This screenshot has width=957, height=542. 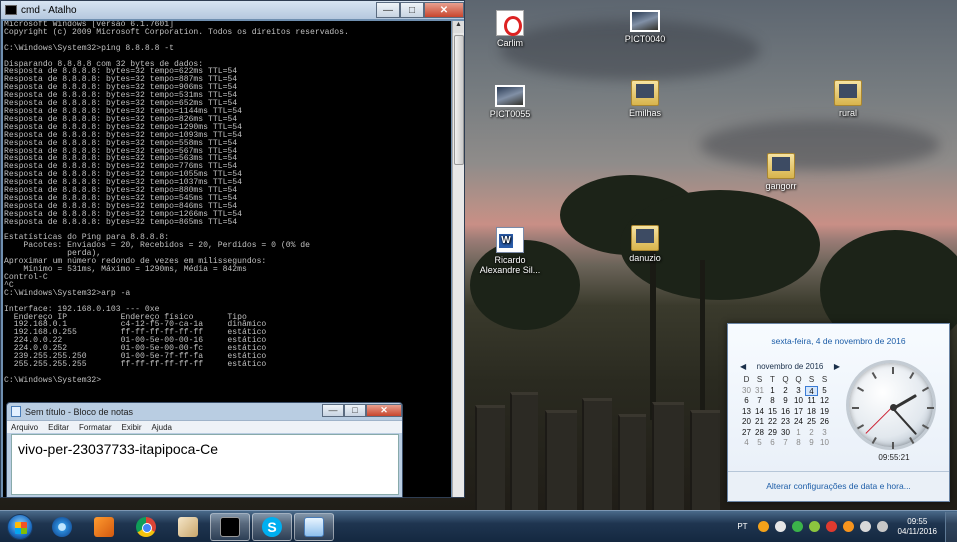 I want to click on calendar-day: 25, so click(x=811, y=422).